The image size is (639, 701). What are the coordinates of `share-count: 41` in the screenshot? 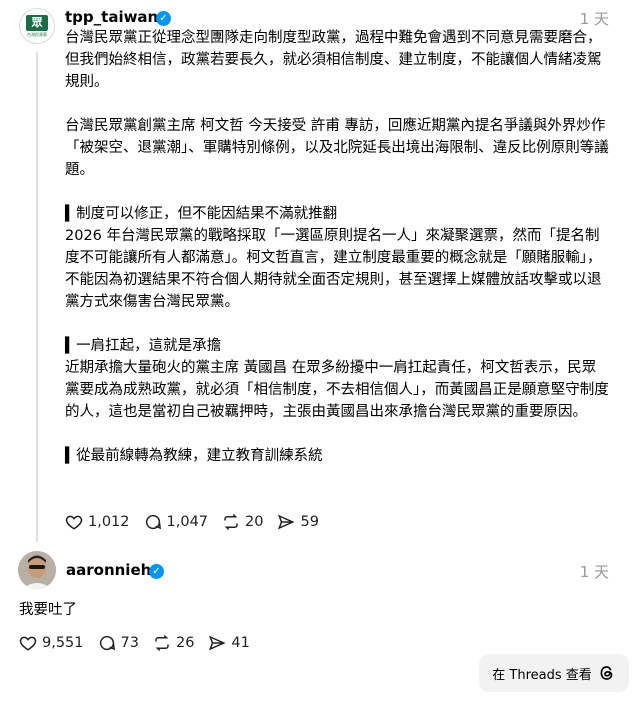 It's located at (240, 643).